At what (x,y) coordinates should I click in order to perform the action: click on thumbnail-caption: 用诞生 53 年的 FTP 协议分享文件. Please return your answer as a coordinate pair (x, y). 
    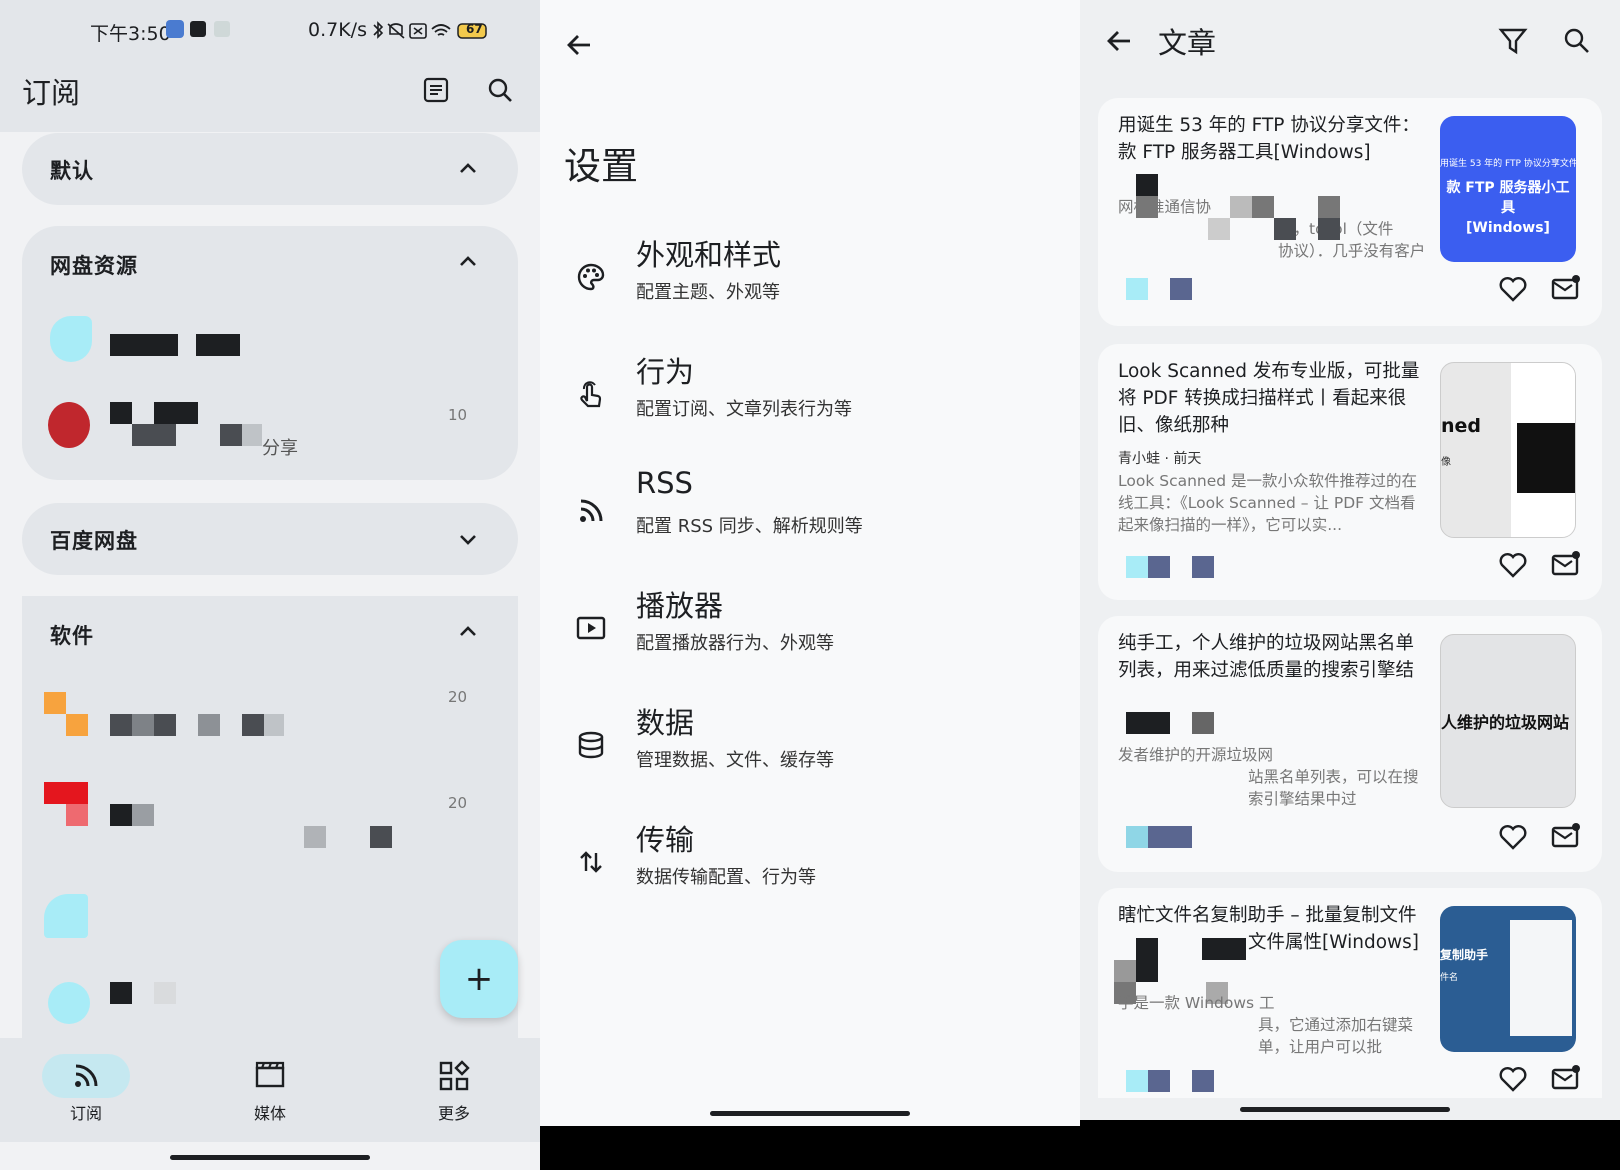
    Looking at the image, I should click on (1508, 164).